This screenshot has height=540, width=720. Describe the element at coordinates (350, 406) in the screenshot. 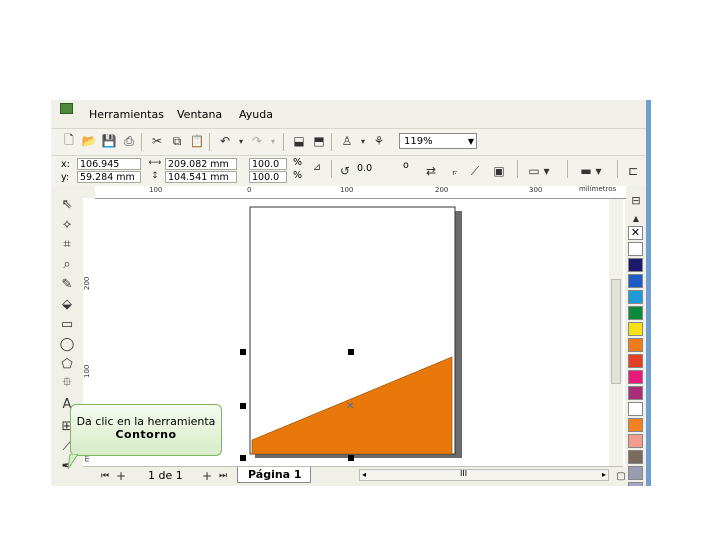

I see `center-marker-icon: ✕` at that location.